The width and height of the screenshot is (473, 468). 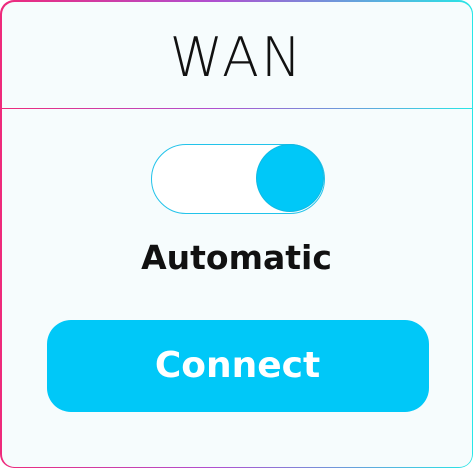 I want to click on toggle-label: Automatic, so click(x=236, y=257).